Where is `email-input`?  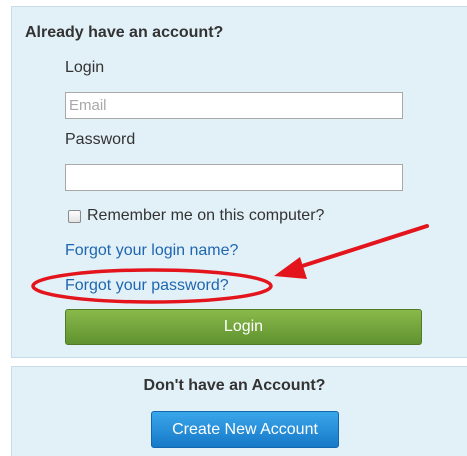 email-input is located at coordinates (234, 105).